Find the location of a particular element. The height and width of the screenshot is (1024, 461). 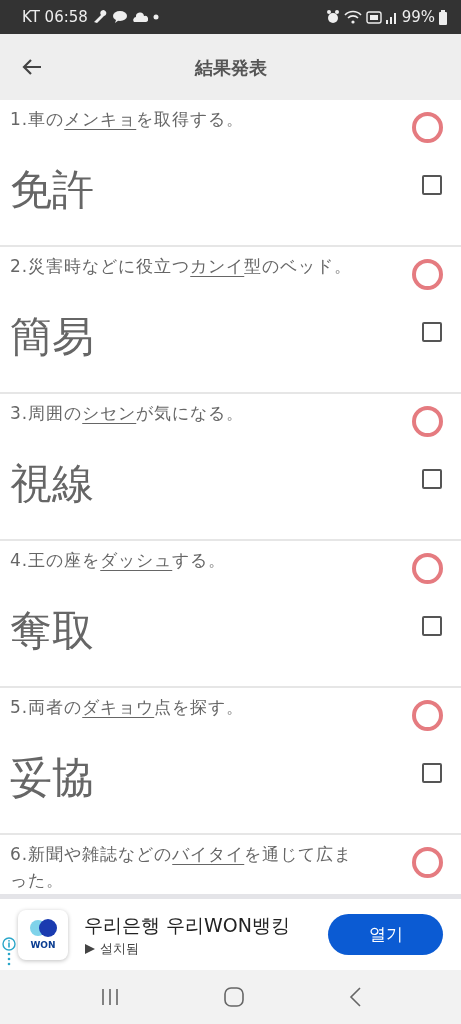

home-icon is located at coordinates (234, 997).